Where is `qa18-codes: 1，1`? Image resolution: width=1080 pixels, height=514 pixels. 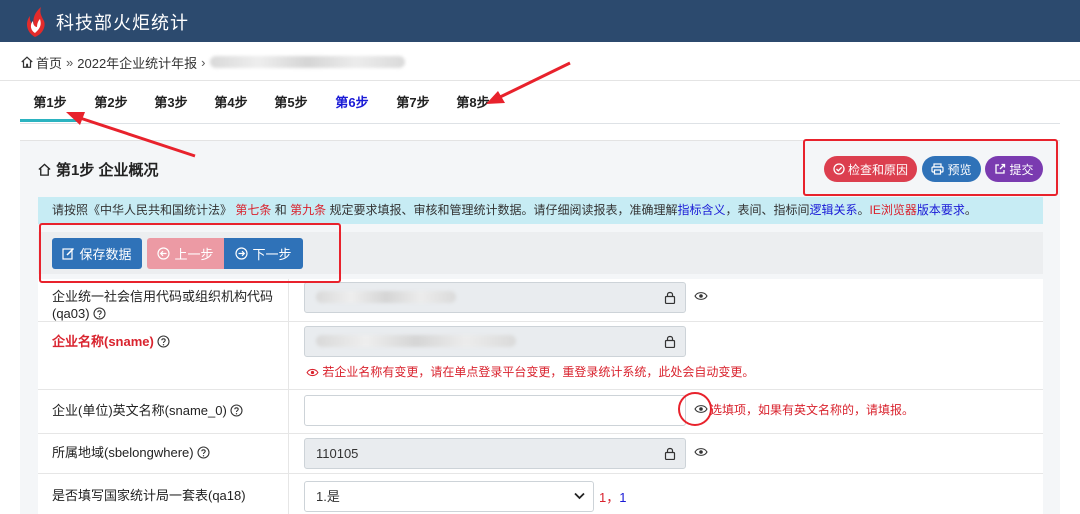
qa18-codes: 1，1 is located at coordinates (612, 496).